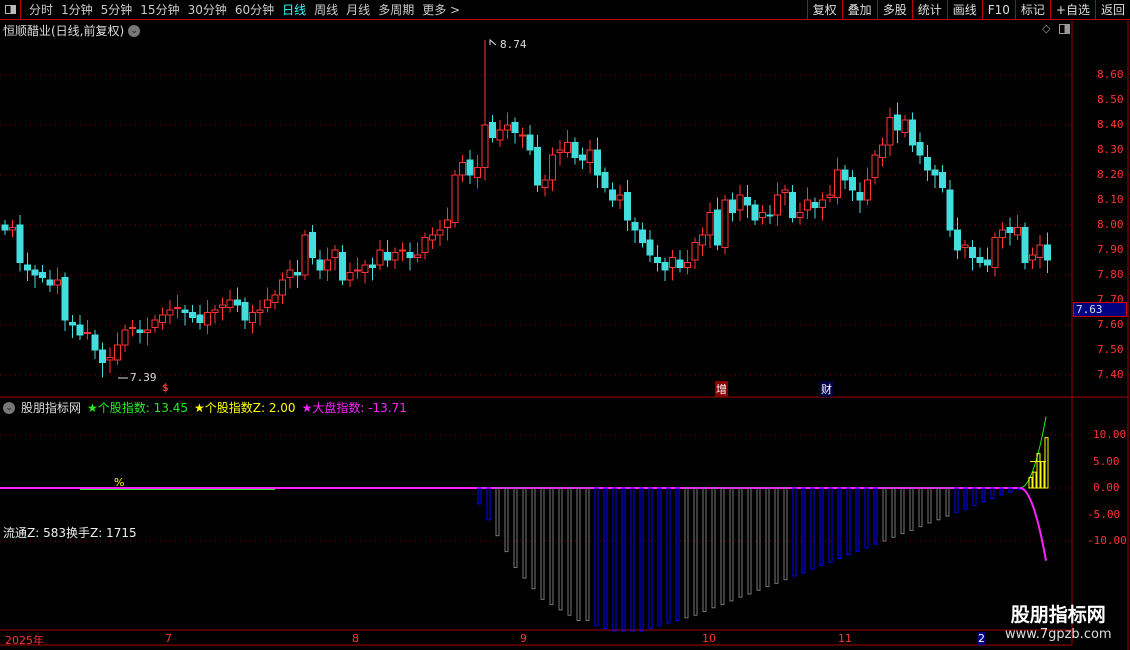 This screenshot has width=1130, height=650. I want to click on chevron-down-icon: ⌄, so click(9, 407).